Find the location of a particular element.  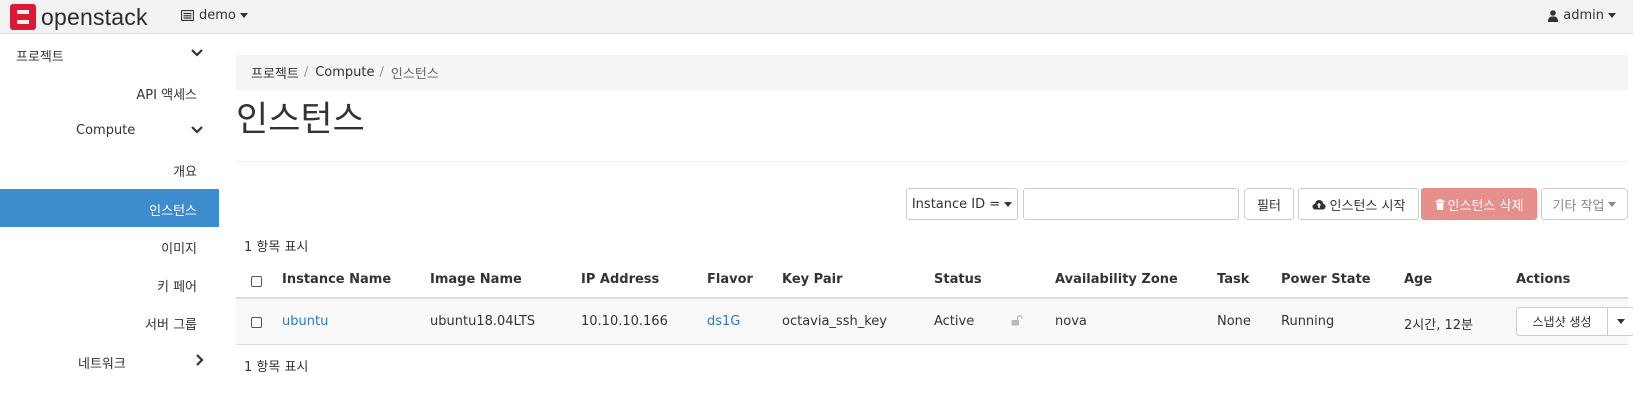

column-header: Image Name is located at coordinates (476, 279).